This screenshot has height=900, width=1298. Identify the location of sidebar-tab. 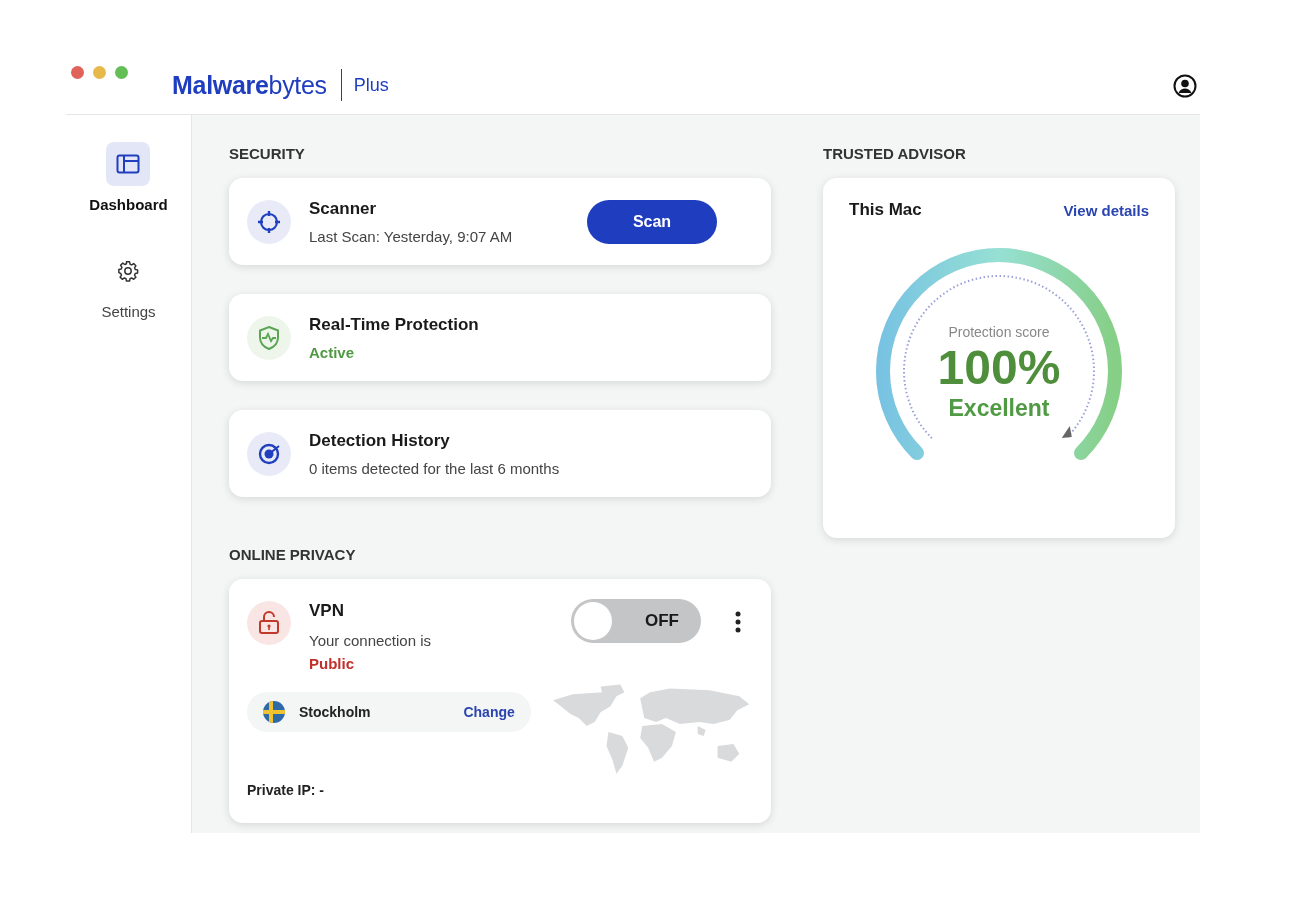
(128, 164).